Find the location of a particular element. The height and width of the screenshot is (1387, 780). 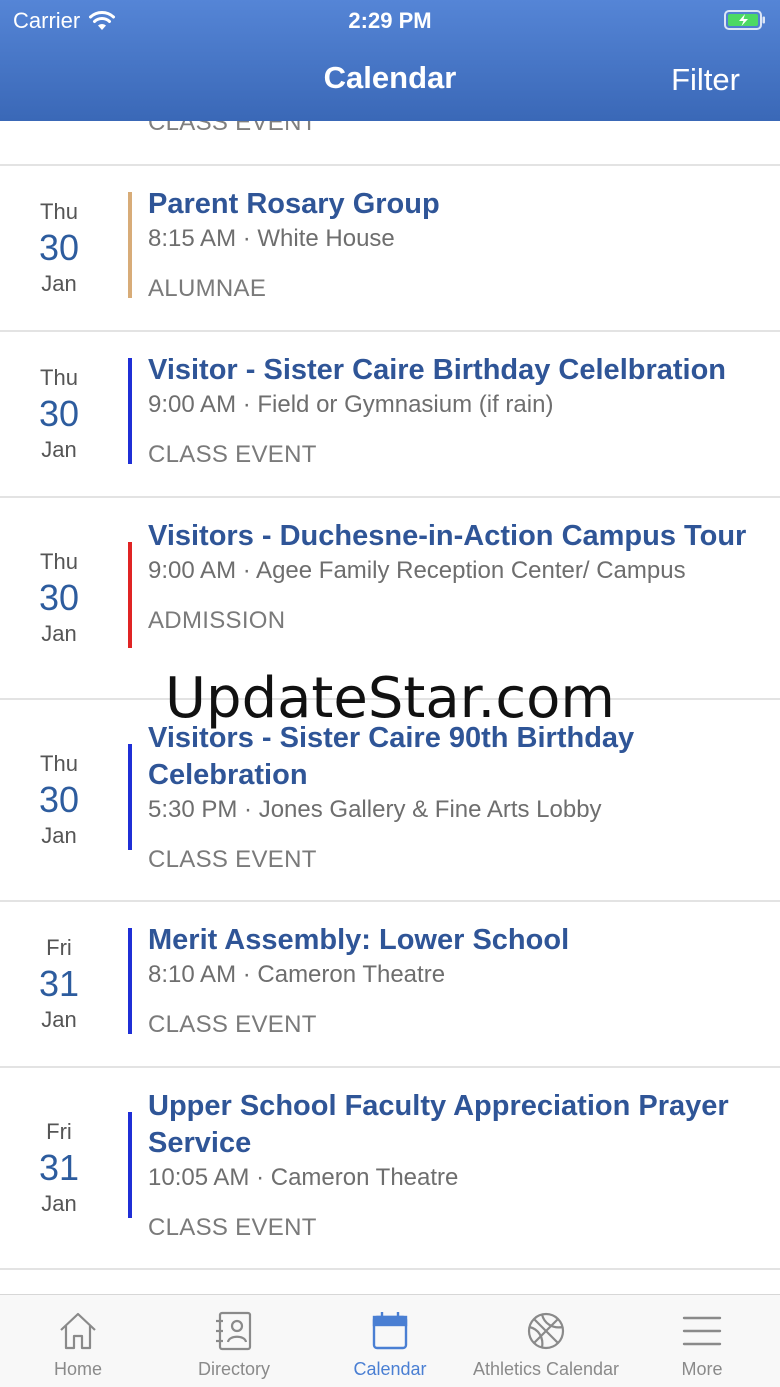

status-time: 2:29 PM is located at coordinates (390, 20).